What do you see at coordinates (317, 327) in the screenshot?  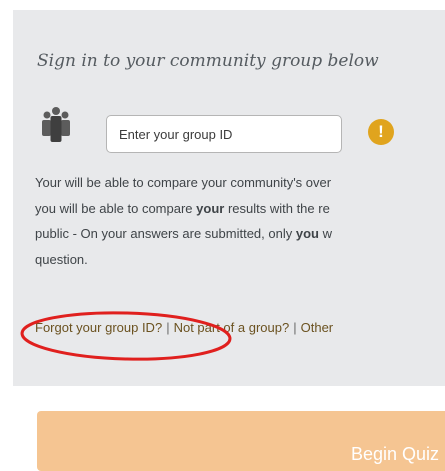 I see `other-link: Other` at bounding box center [317, 327].